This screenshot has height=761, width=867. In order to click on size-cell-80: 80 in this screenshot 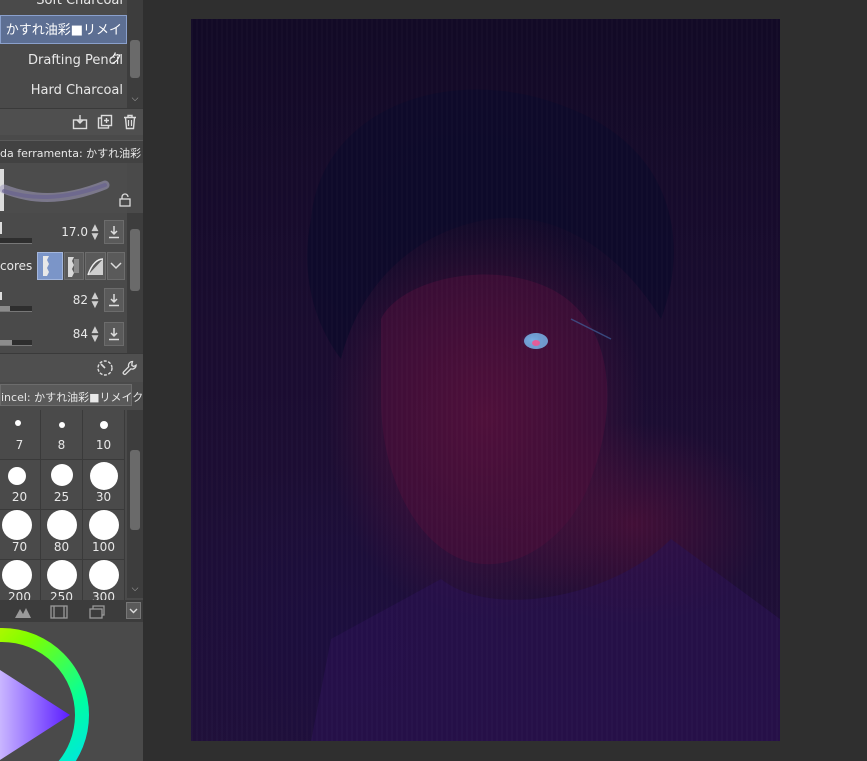, I will do `click(62, 535)`.